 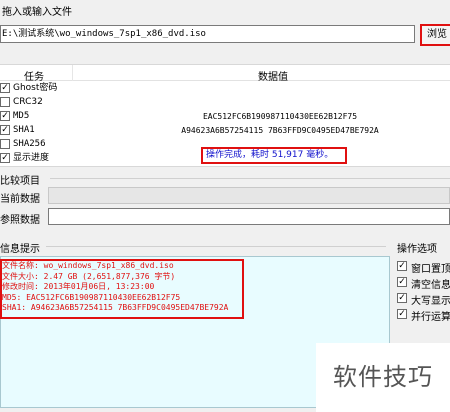 I want to click on row-label: SHA256, so click(x=29, y=144).